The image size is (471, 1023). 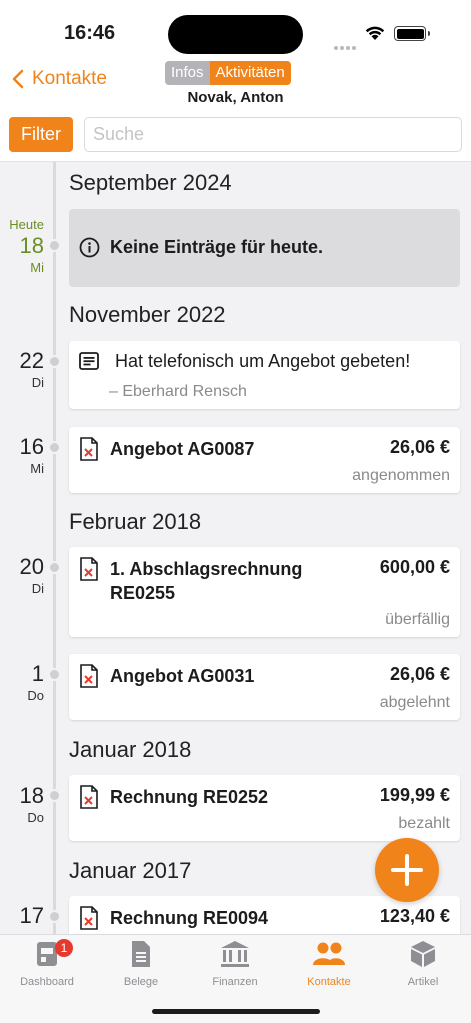 What do you see at coordinates (206, 581) in the screenshot?
I see `document-title: 1. Abschlagsrechnung RE0255` at bounding box center [206, 581].